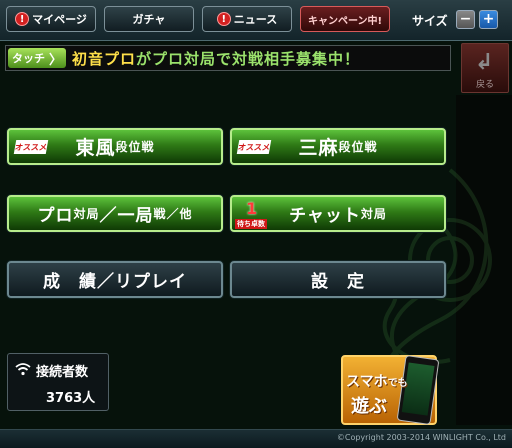  I want to click on promo-line1-b: でも, so click(397, 383).